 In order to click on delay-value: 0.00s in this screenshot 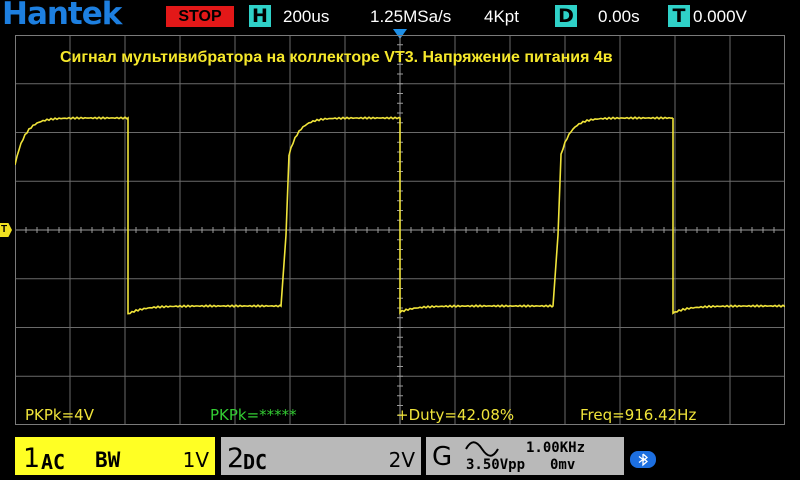, I will do `click(619, 17)`.